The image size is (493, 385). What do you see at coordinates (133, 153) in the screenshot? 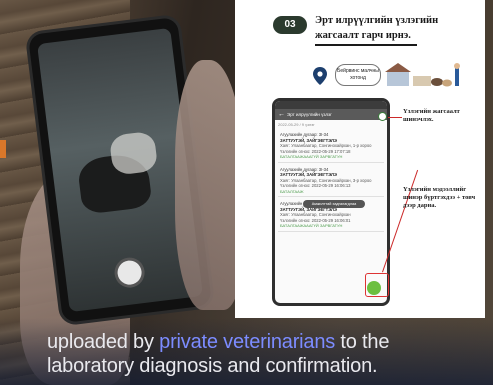
I see `cow-silhouette-light` at bounding box center [133, 153].